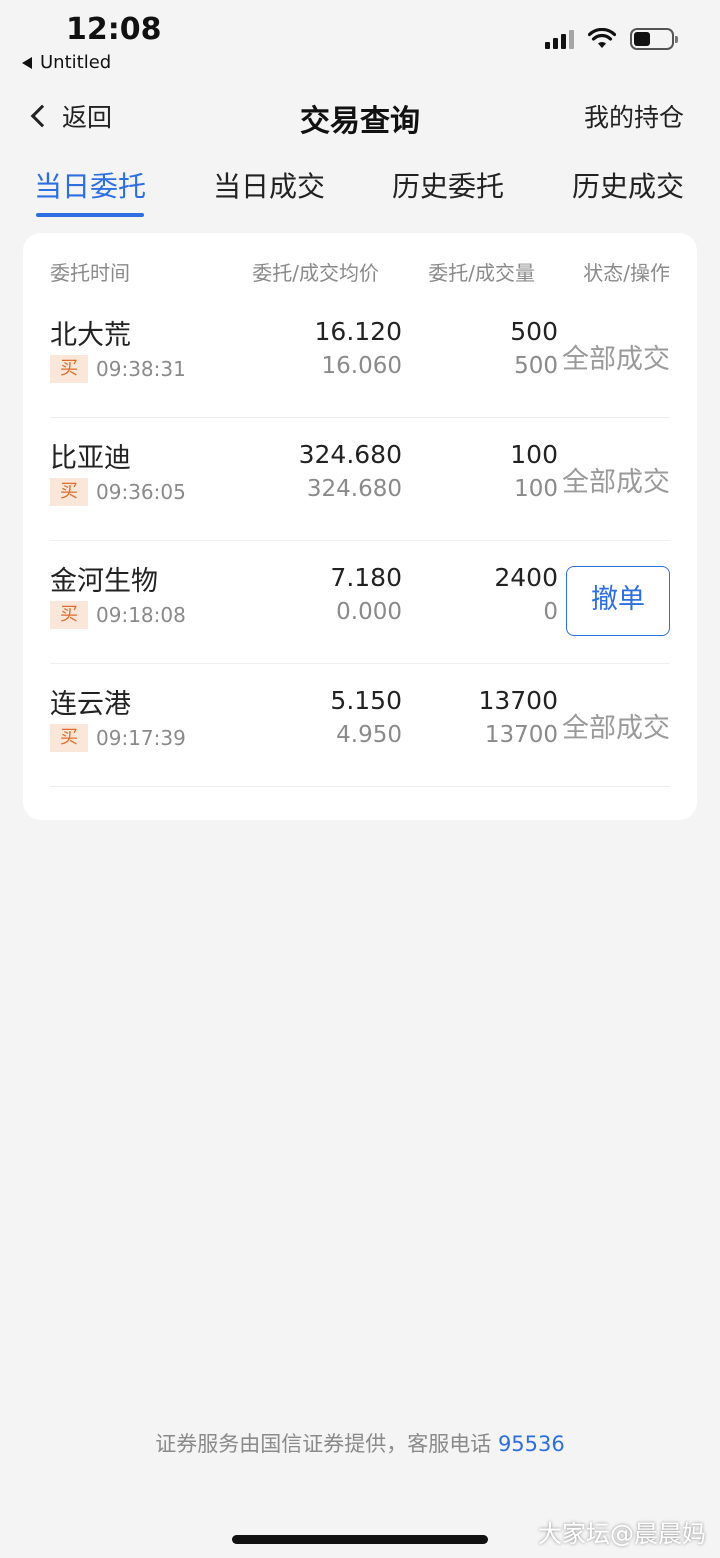  I want to click on order-quantity: 2400, so click(526, 577).